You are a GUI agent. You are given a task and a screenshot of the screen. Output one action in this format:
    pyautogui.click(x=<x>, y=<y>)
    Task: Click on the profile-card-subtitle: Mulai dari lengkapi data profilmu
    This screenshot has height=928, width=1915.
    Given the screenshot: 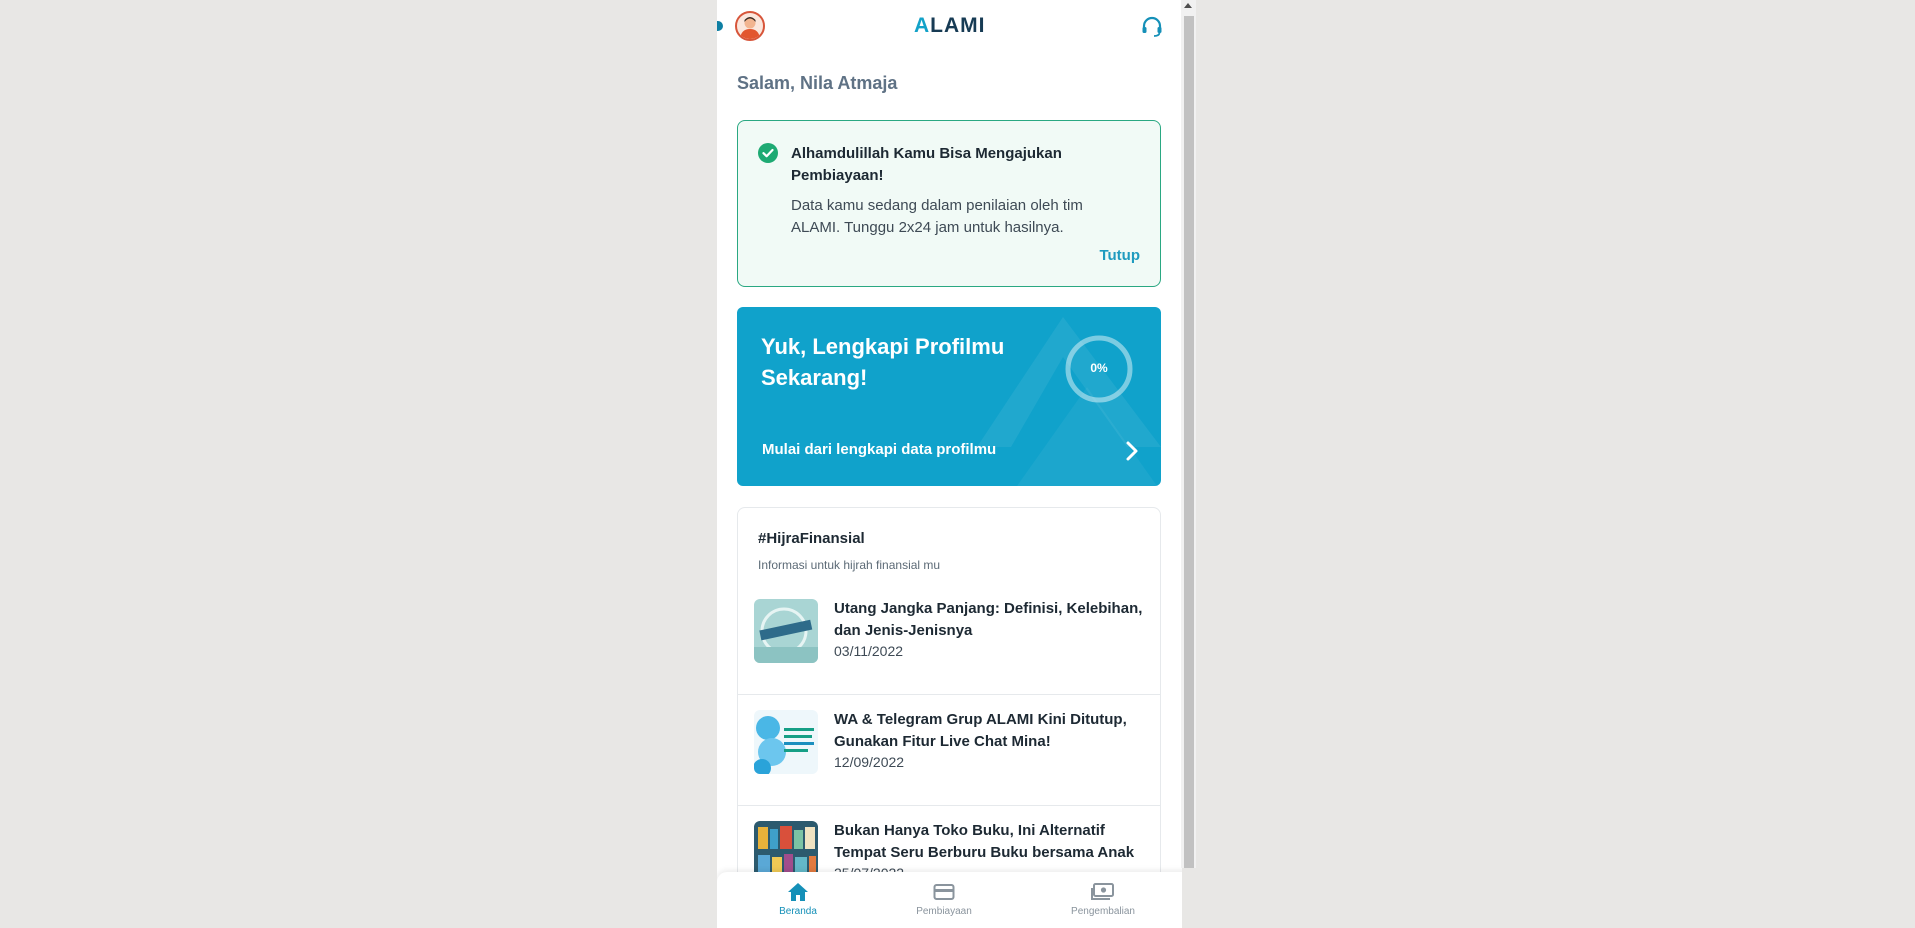 What is the action you would take?
    pyautogui.click(x=879, y=449)
    